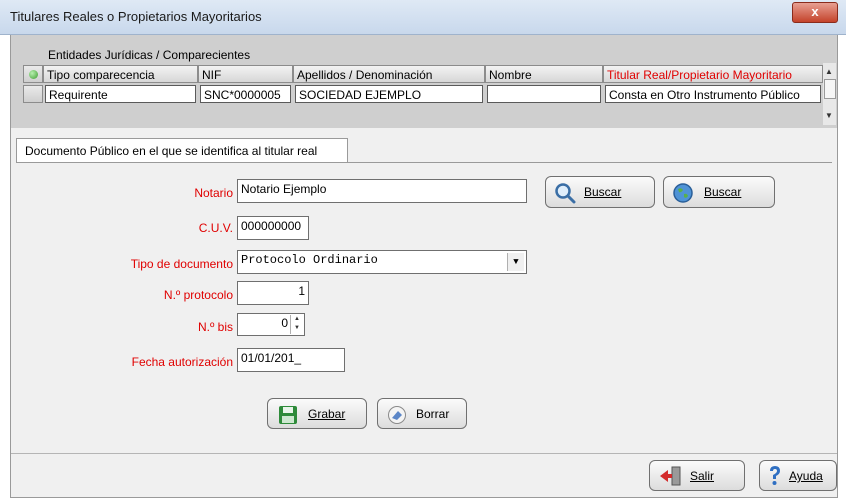 This screenshot has width=846, height=502. I want to click on column-header-tipo: Tipo comparecencia, so click(120, 74).